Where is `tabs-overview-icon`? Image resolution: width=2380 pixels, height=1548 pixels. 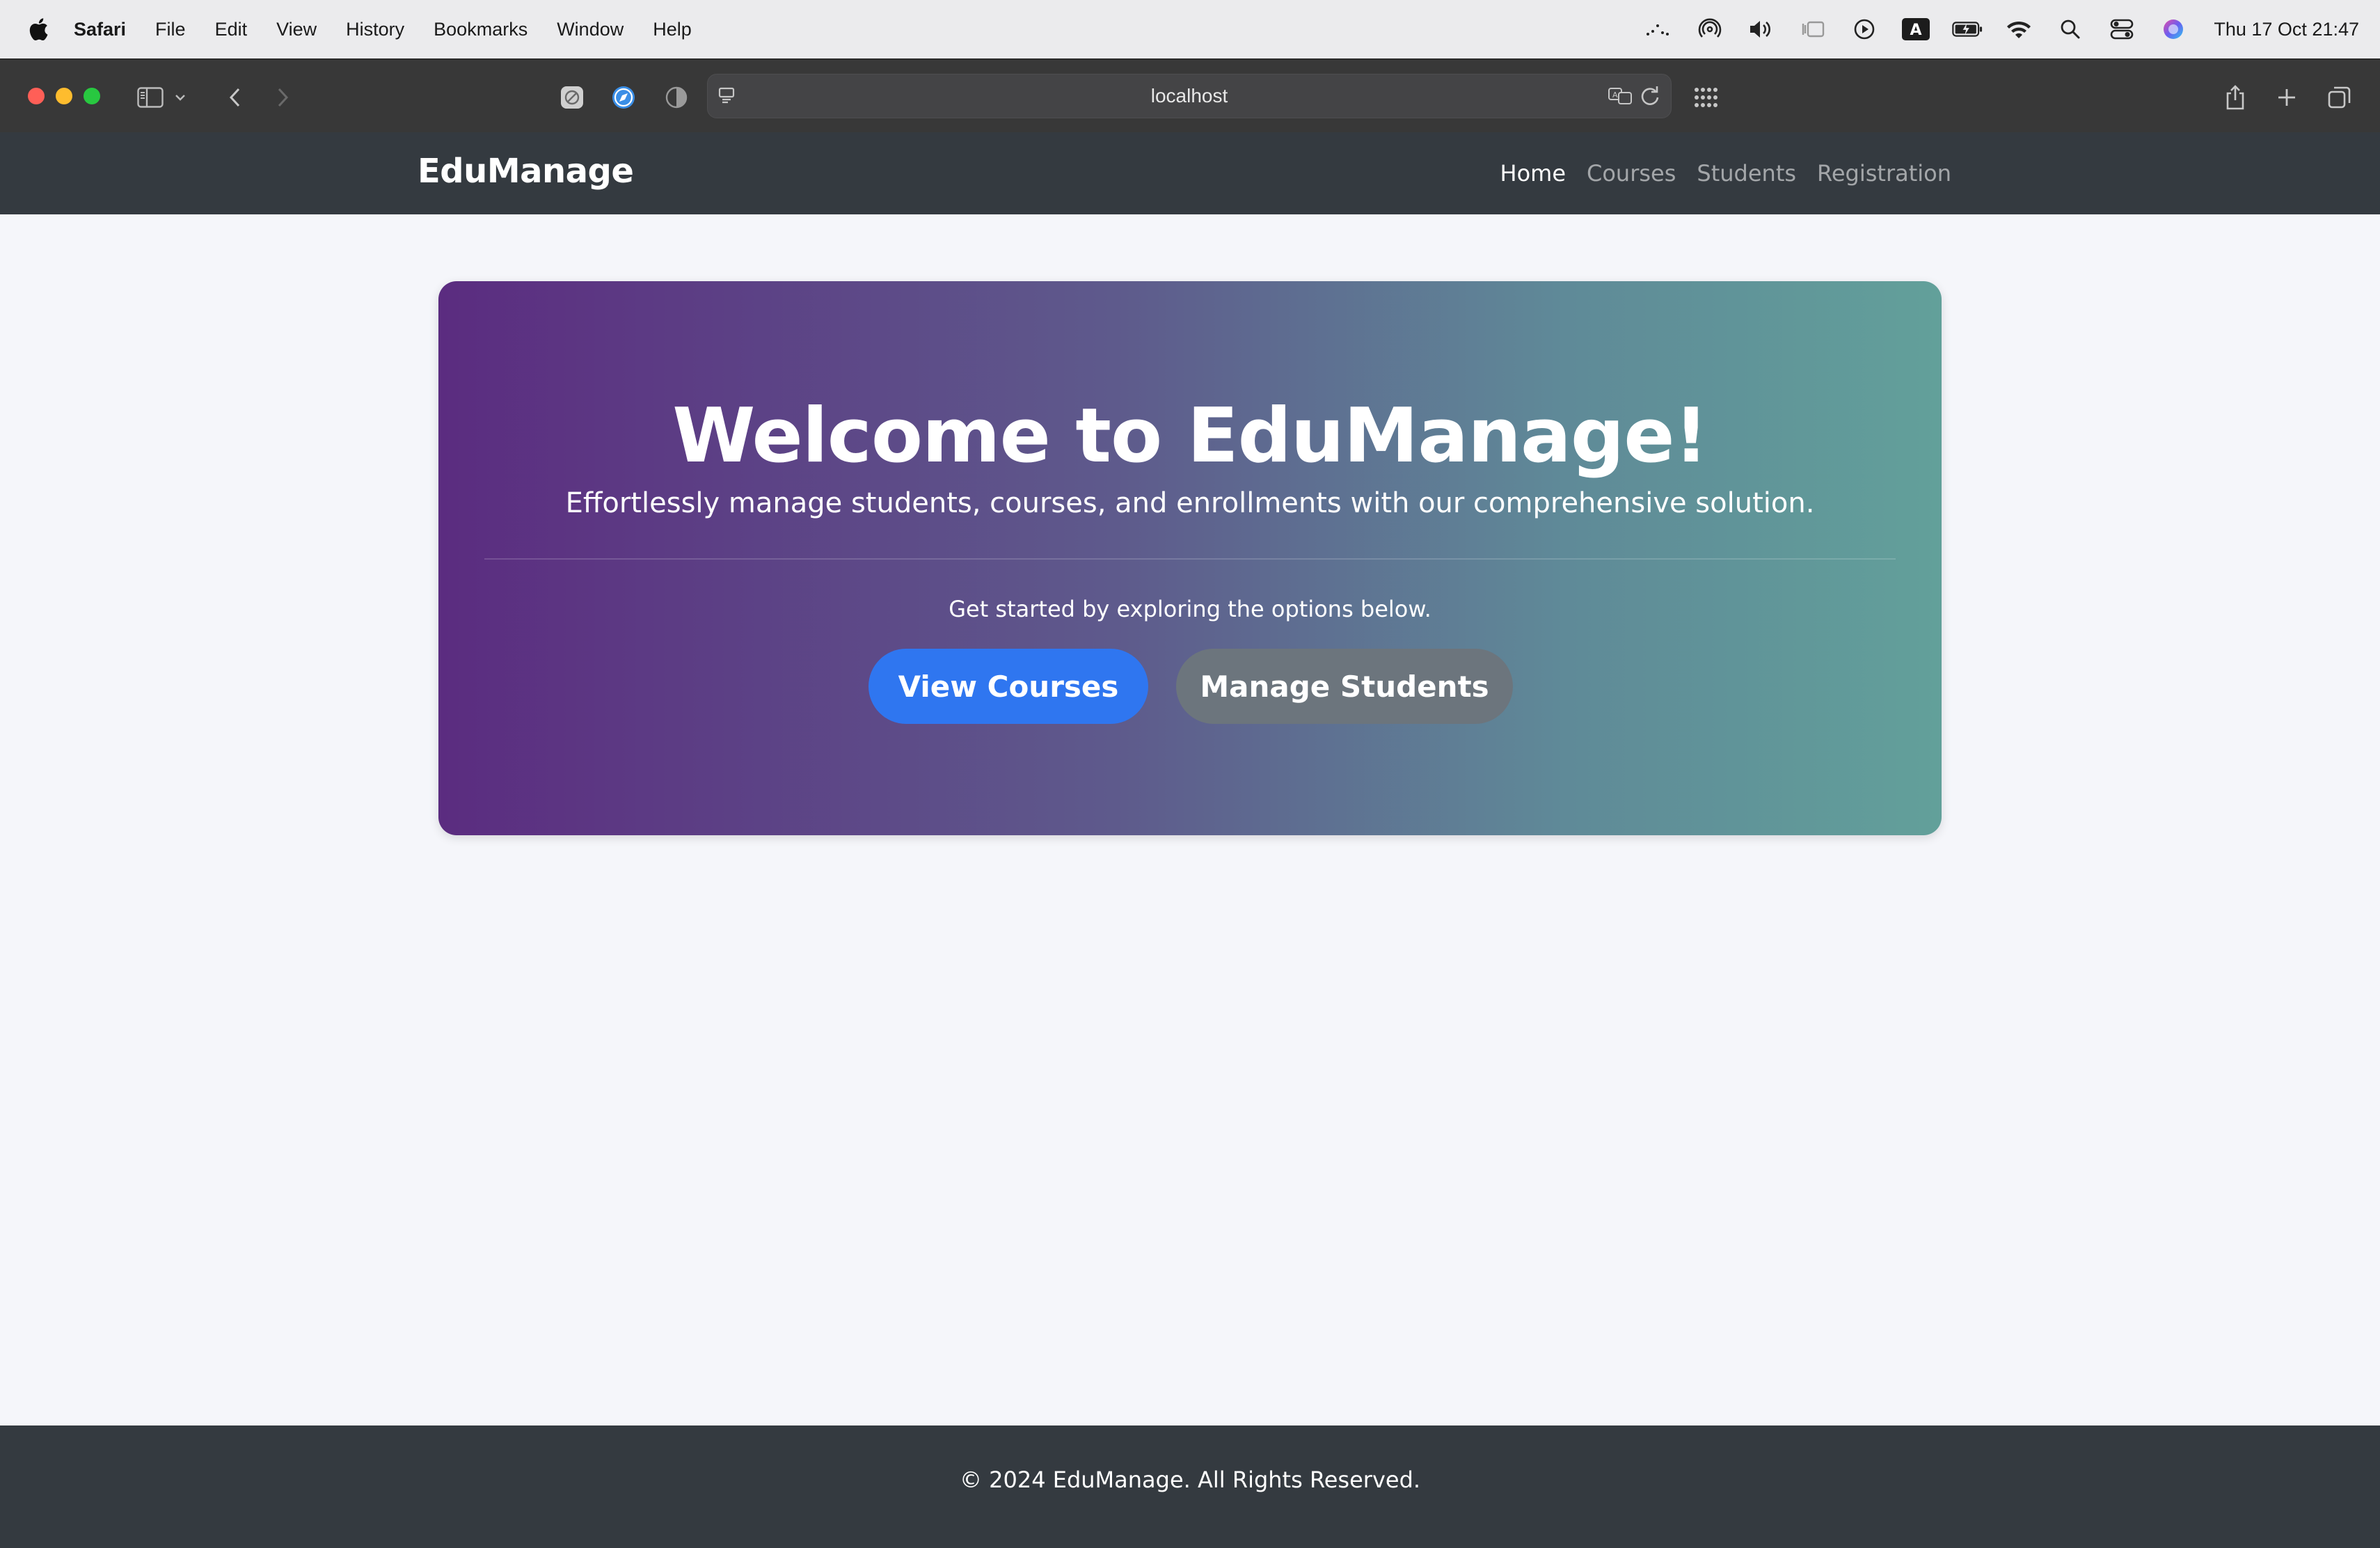
tabs-overview-icon is located at coordinates (2340, 97).